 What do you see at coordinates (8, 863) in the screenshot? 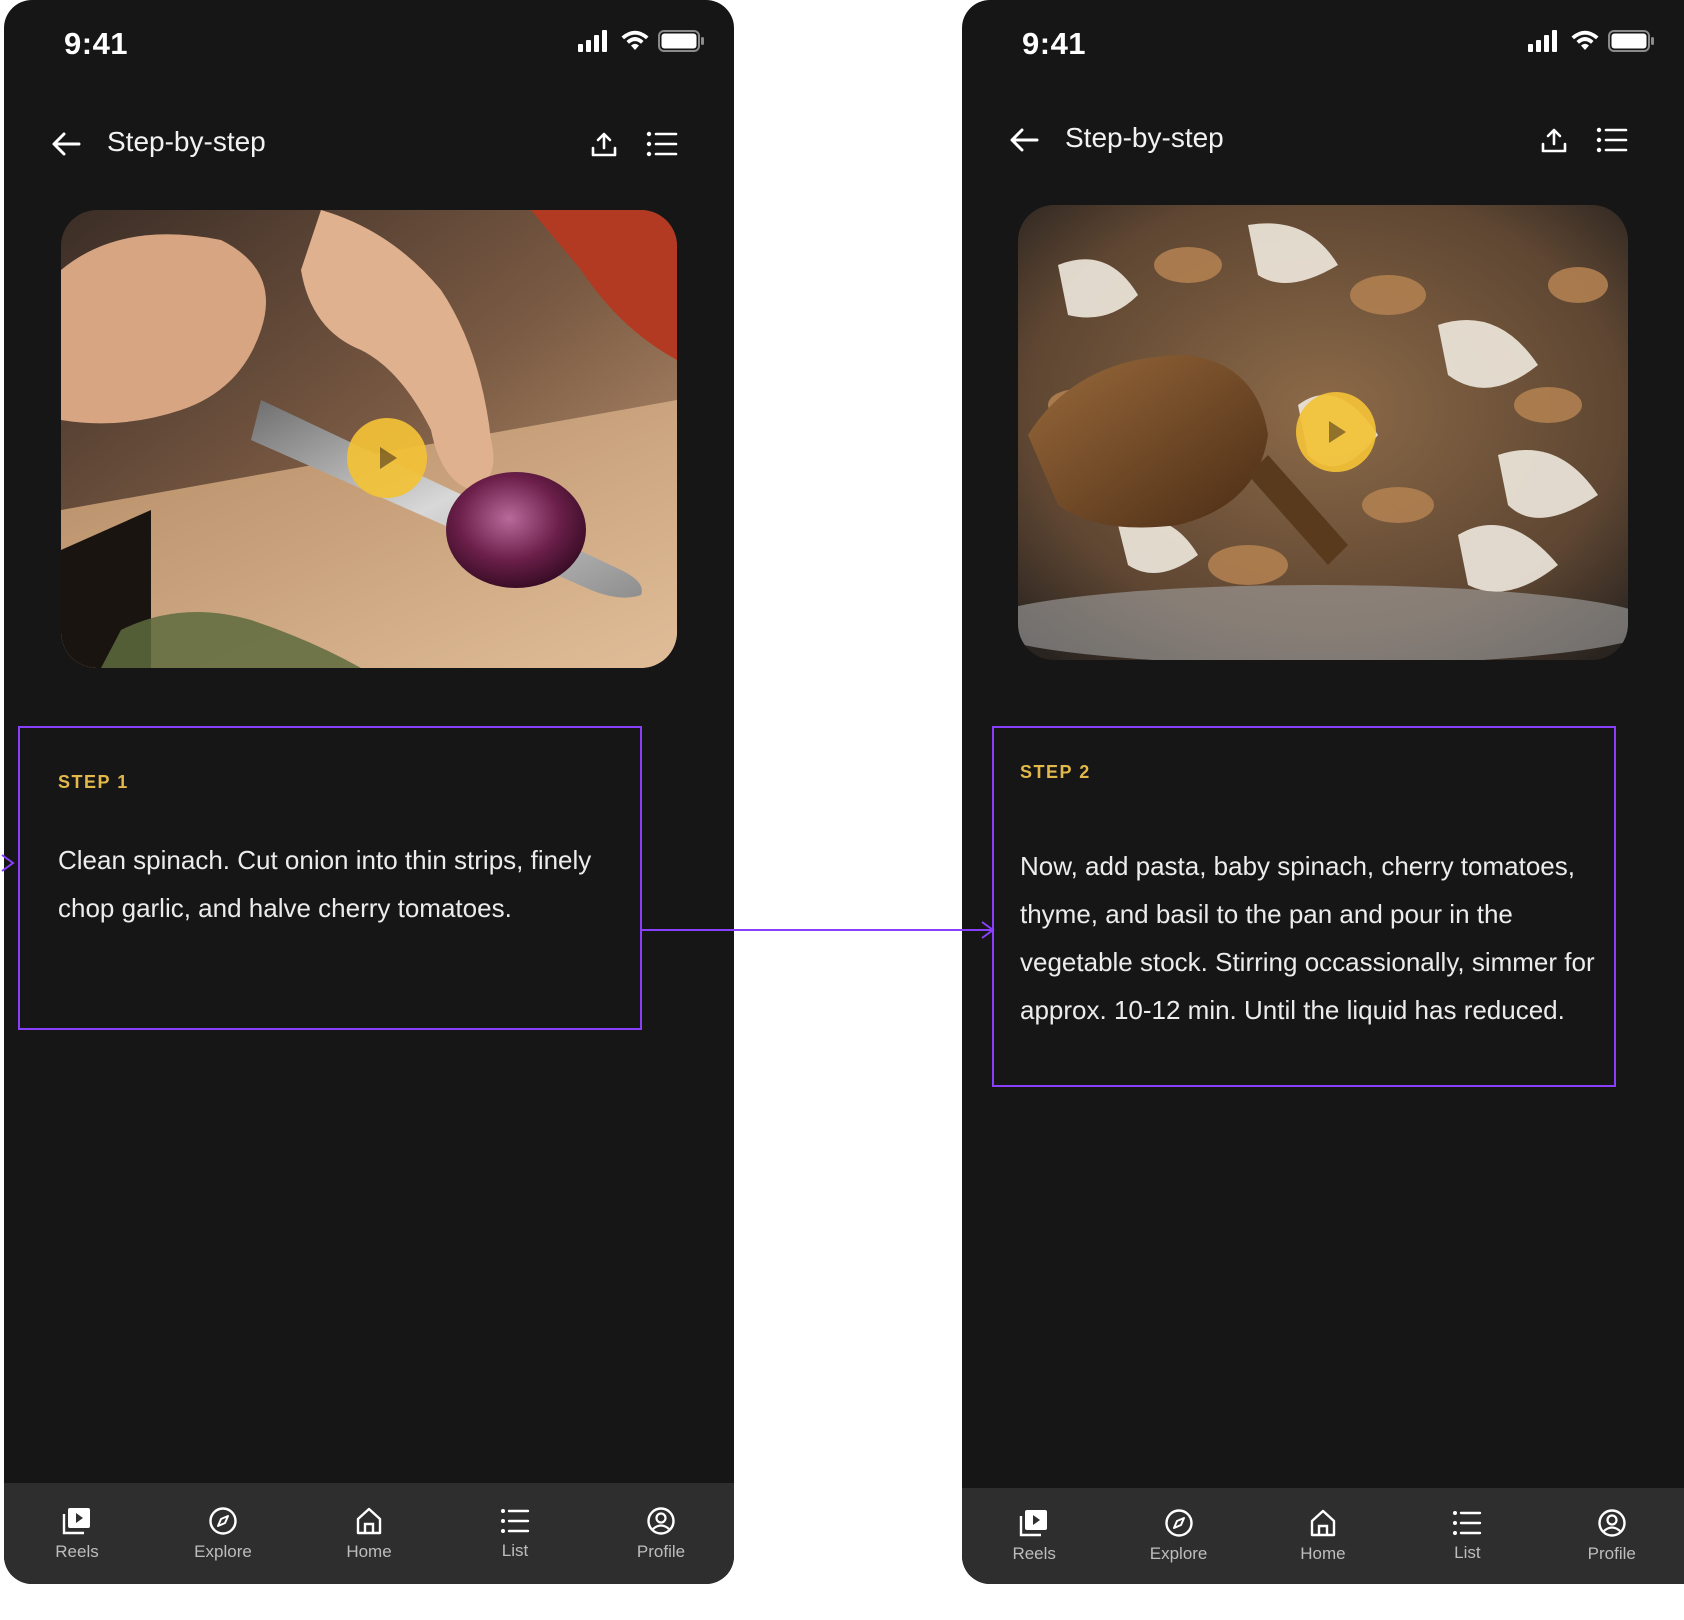
I see `incoming-arrowhead-icon` at bounding box center [8, 863].